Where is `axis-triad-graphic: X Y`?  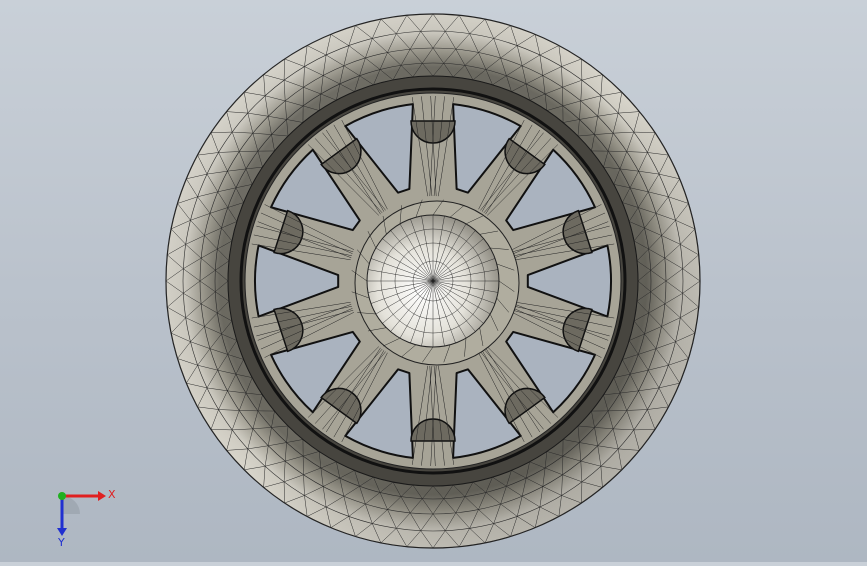 axis-triad-graphic: X Y is located at coordinates (80, 513).